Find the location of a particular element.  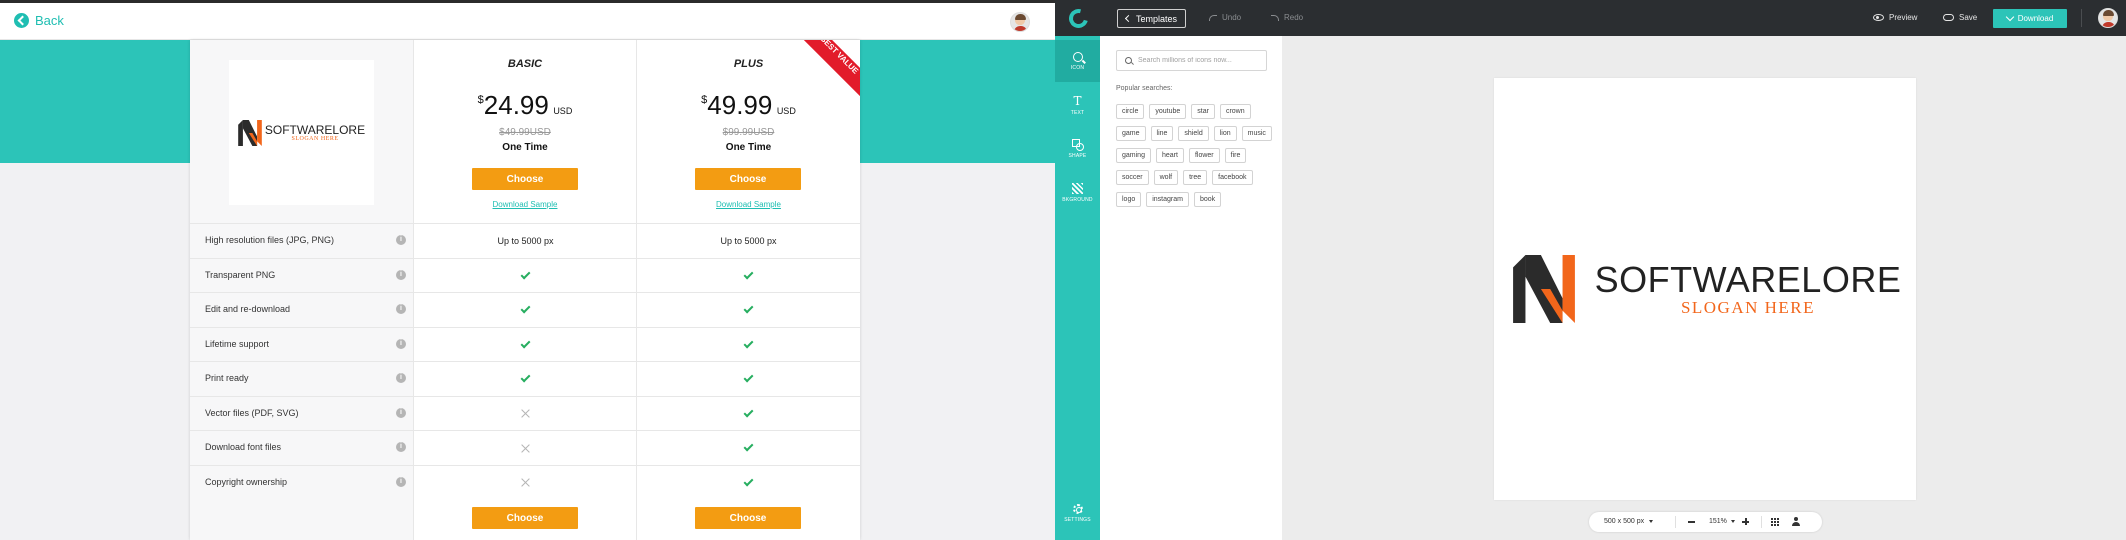

price-amount: 24.99 is located at coordinates (516, 105).